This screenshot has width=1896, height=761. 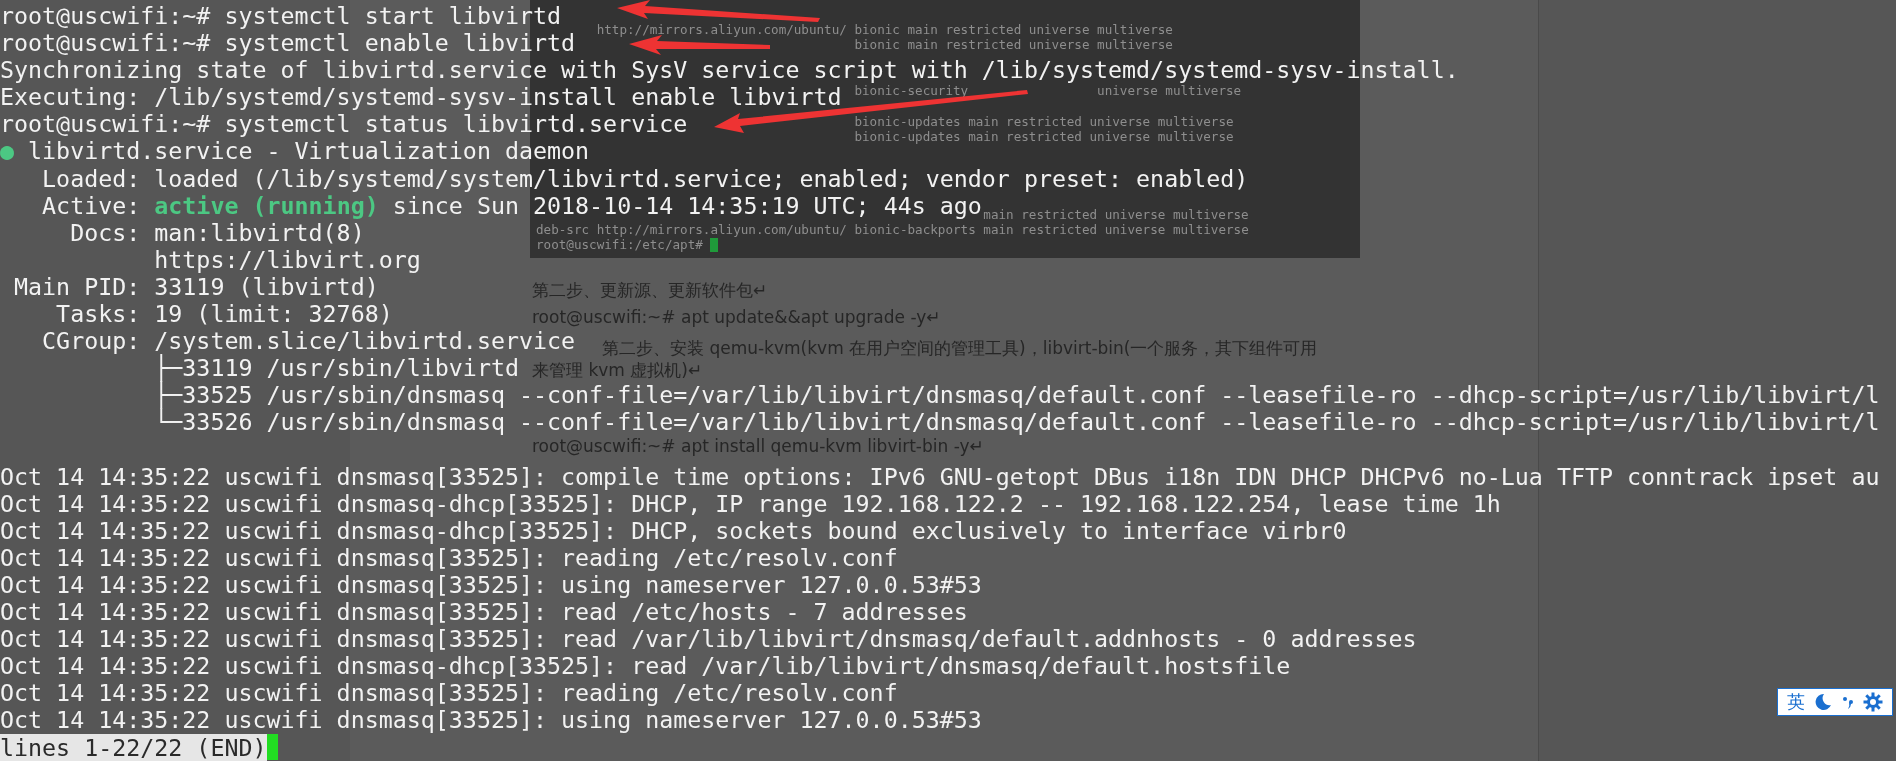 What do you see at coordinates (484, 612) in the screenshot?
I see `log-line: Oct 14 14:35:22 uscwifi dnsmasq[33525]: read /etc/hosts - 7 addresses` at bounding box center [484, 612].